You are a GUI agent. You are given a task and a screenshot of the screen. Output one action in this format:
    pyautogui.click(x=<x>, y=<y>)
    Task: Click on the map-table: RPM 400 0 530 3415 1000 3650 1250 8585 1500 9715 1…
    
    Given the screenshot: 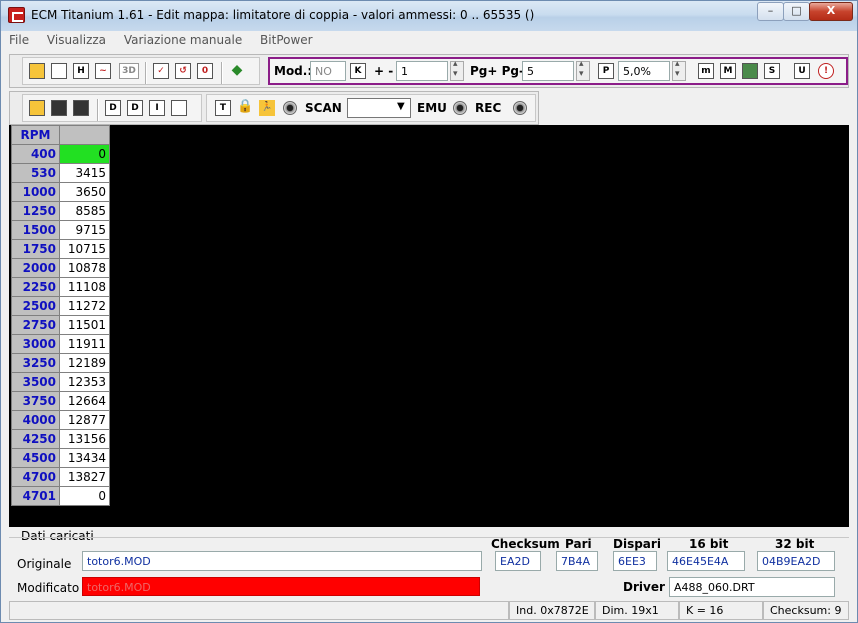 What is the action you would take?
    pyautogui.click(x=60, y=315)
    